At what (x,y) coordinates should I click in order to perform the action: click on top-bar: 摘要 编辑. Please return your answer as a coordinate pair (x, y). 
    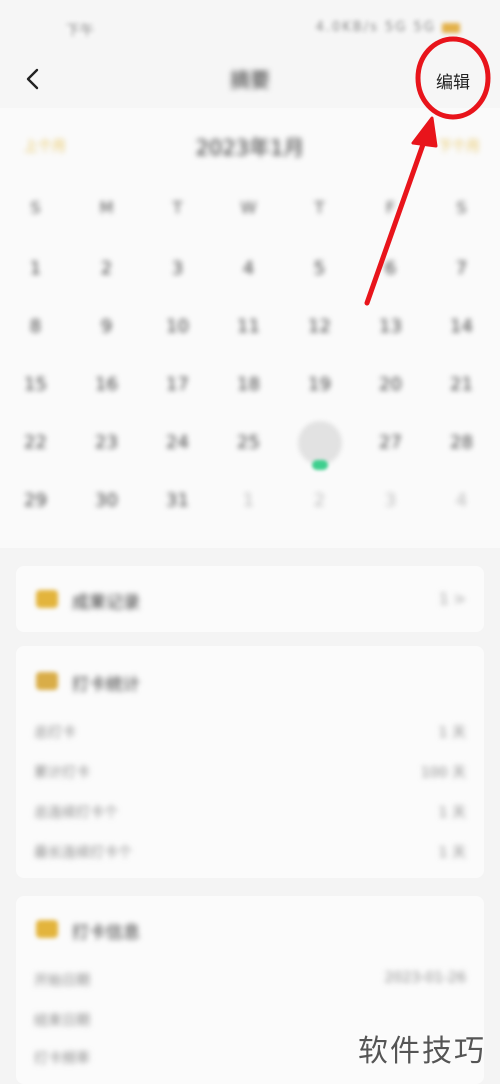
    Looking at the image, I should click on (250, 82).